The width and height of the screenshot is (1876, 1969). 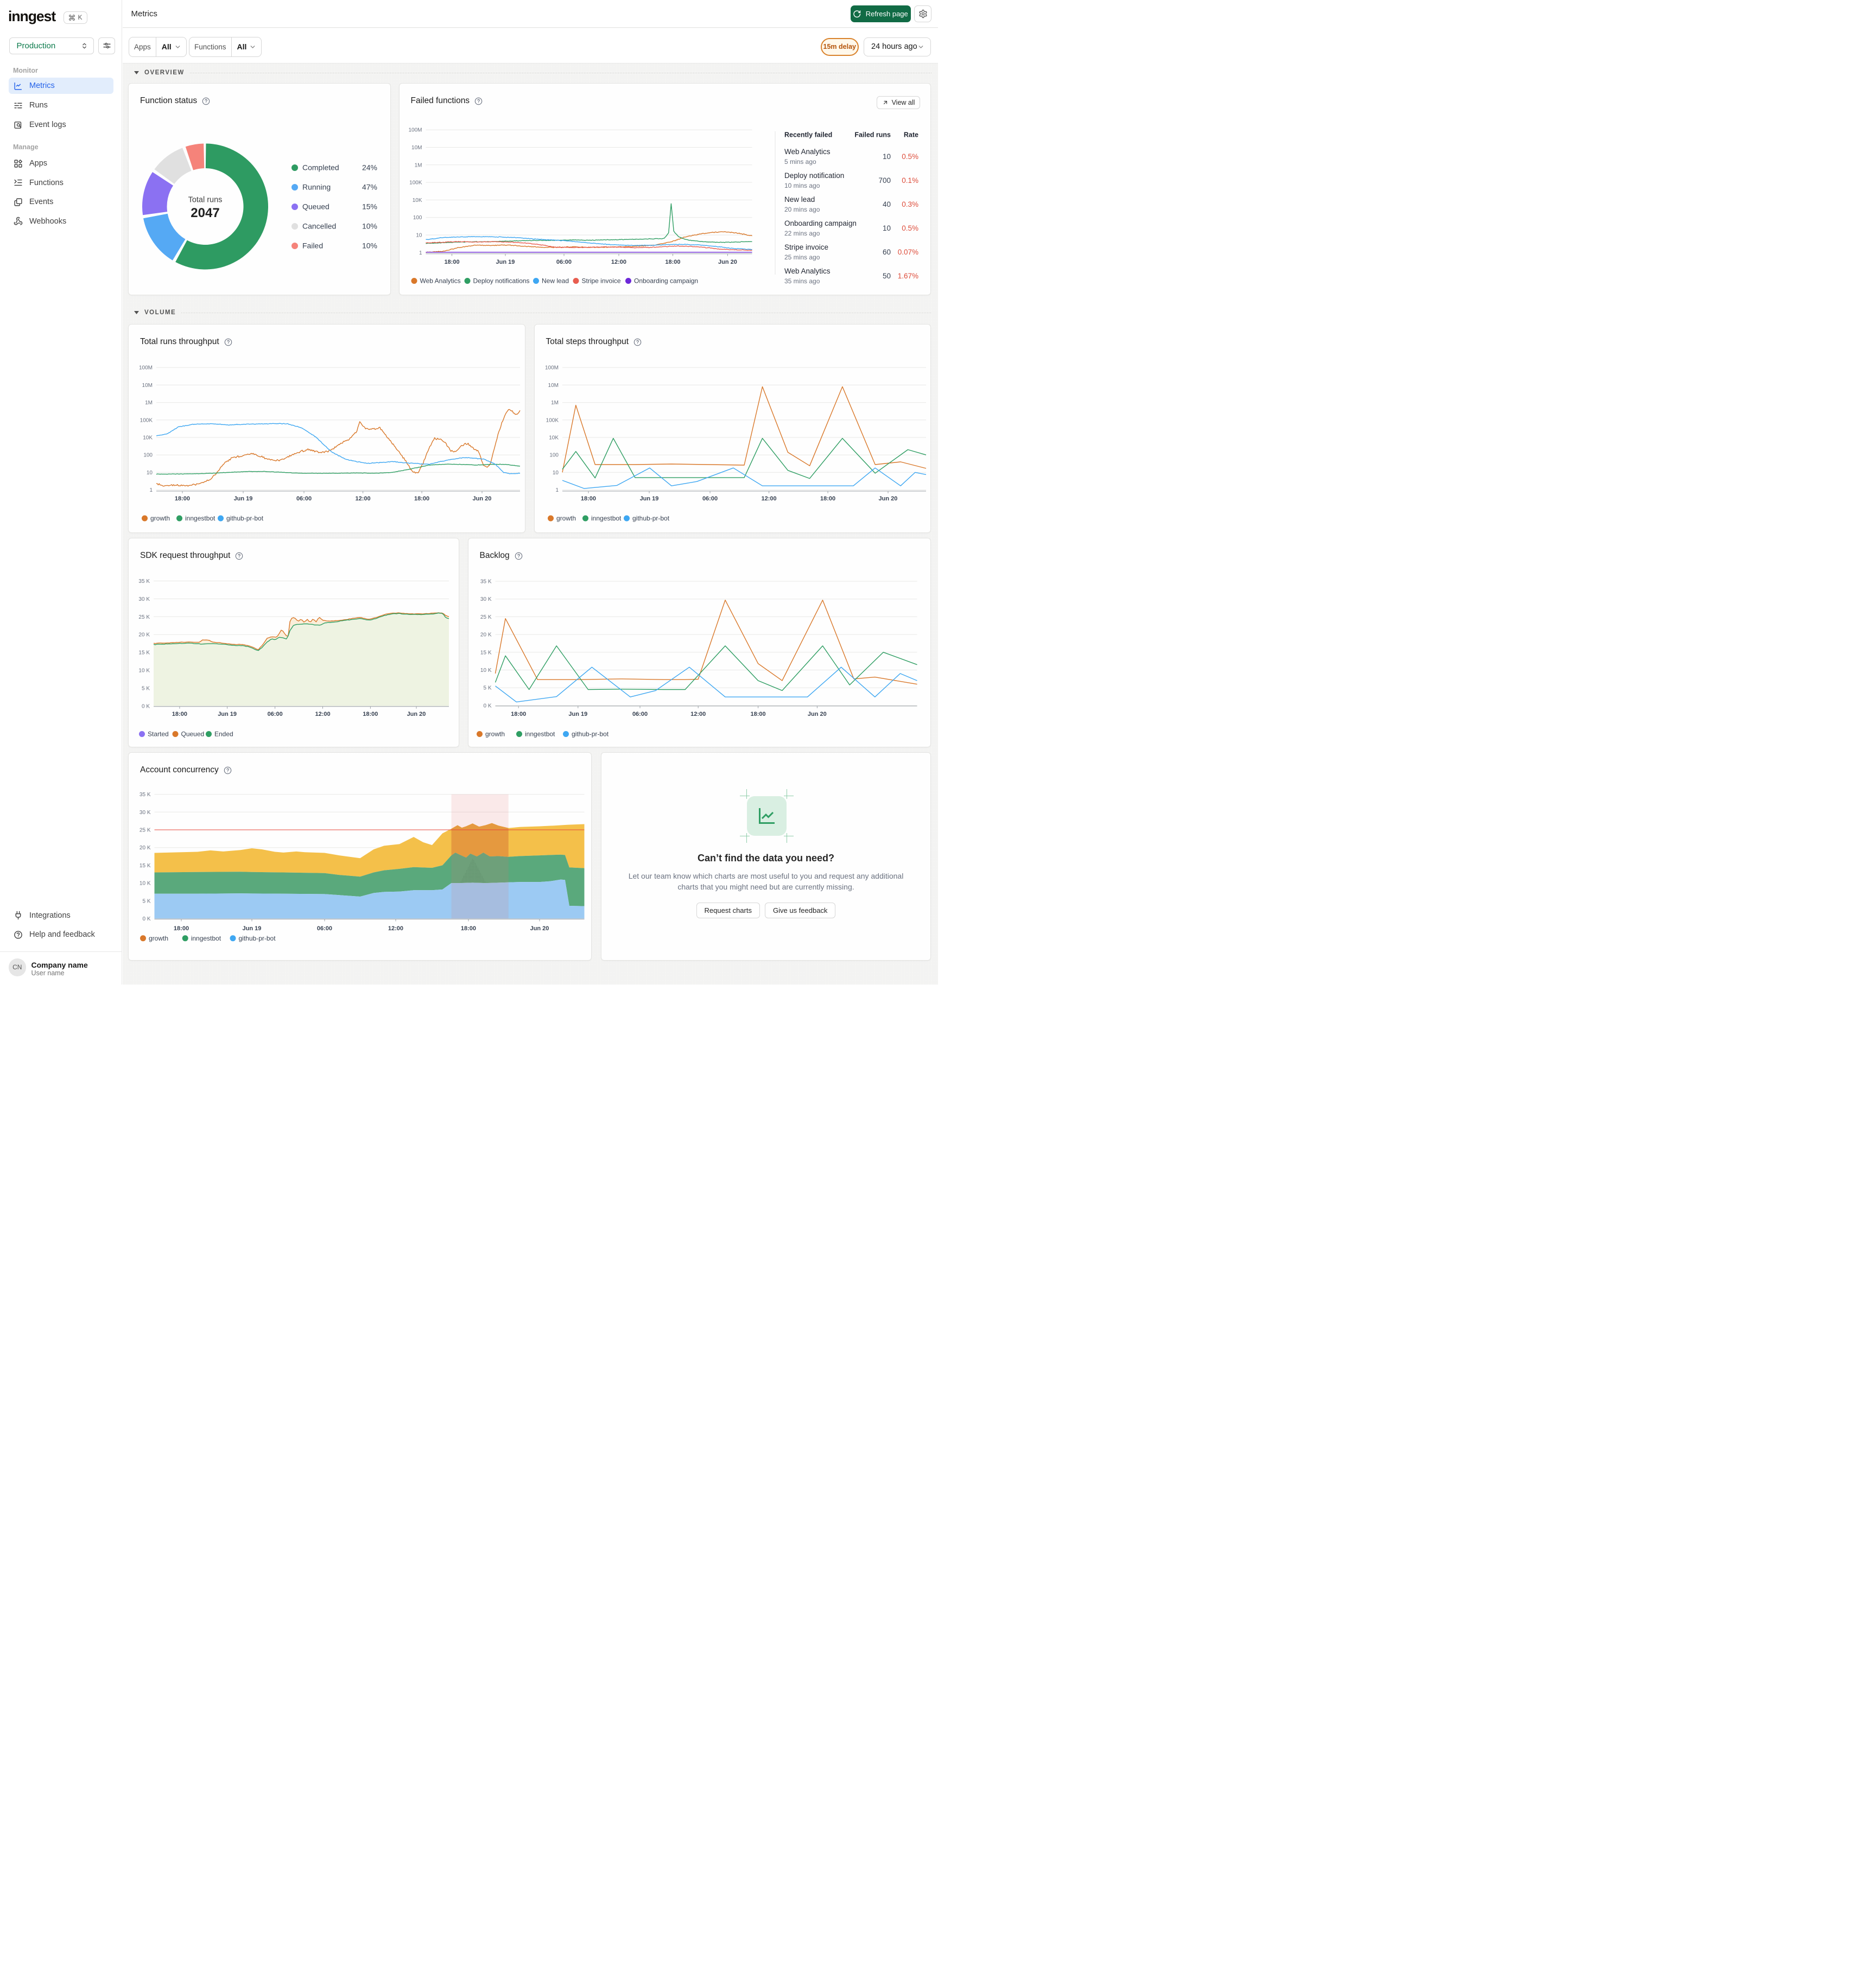 What do you see at coordinates (808, 135) in the screenshot?
I see `svg-text: Recently failed` at bounding box center [808, 135].